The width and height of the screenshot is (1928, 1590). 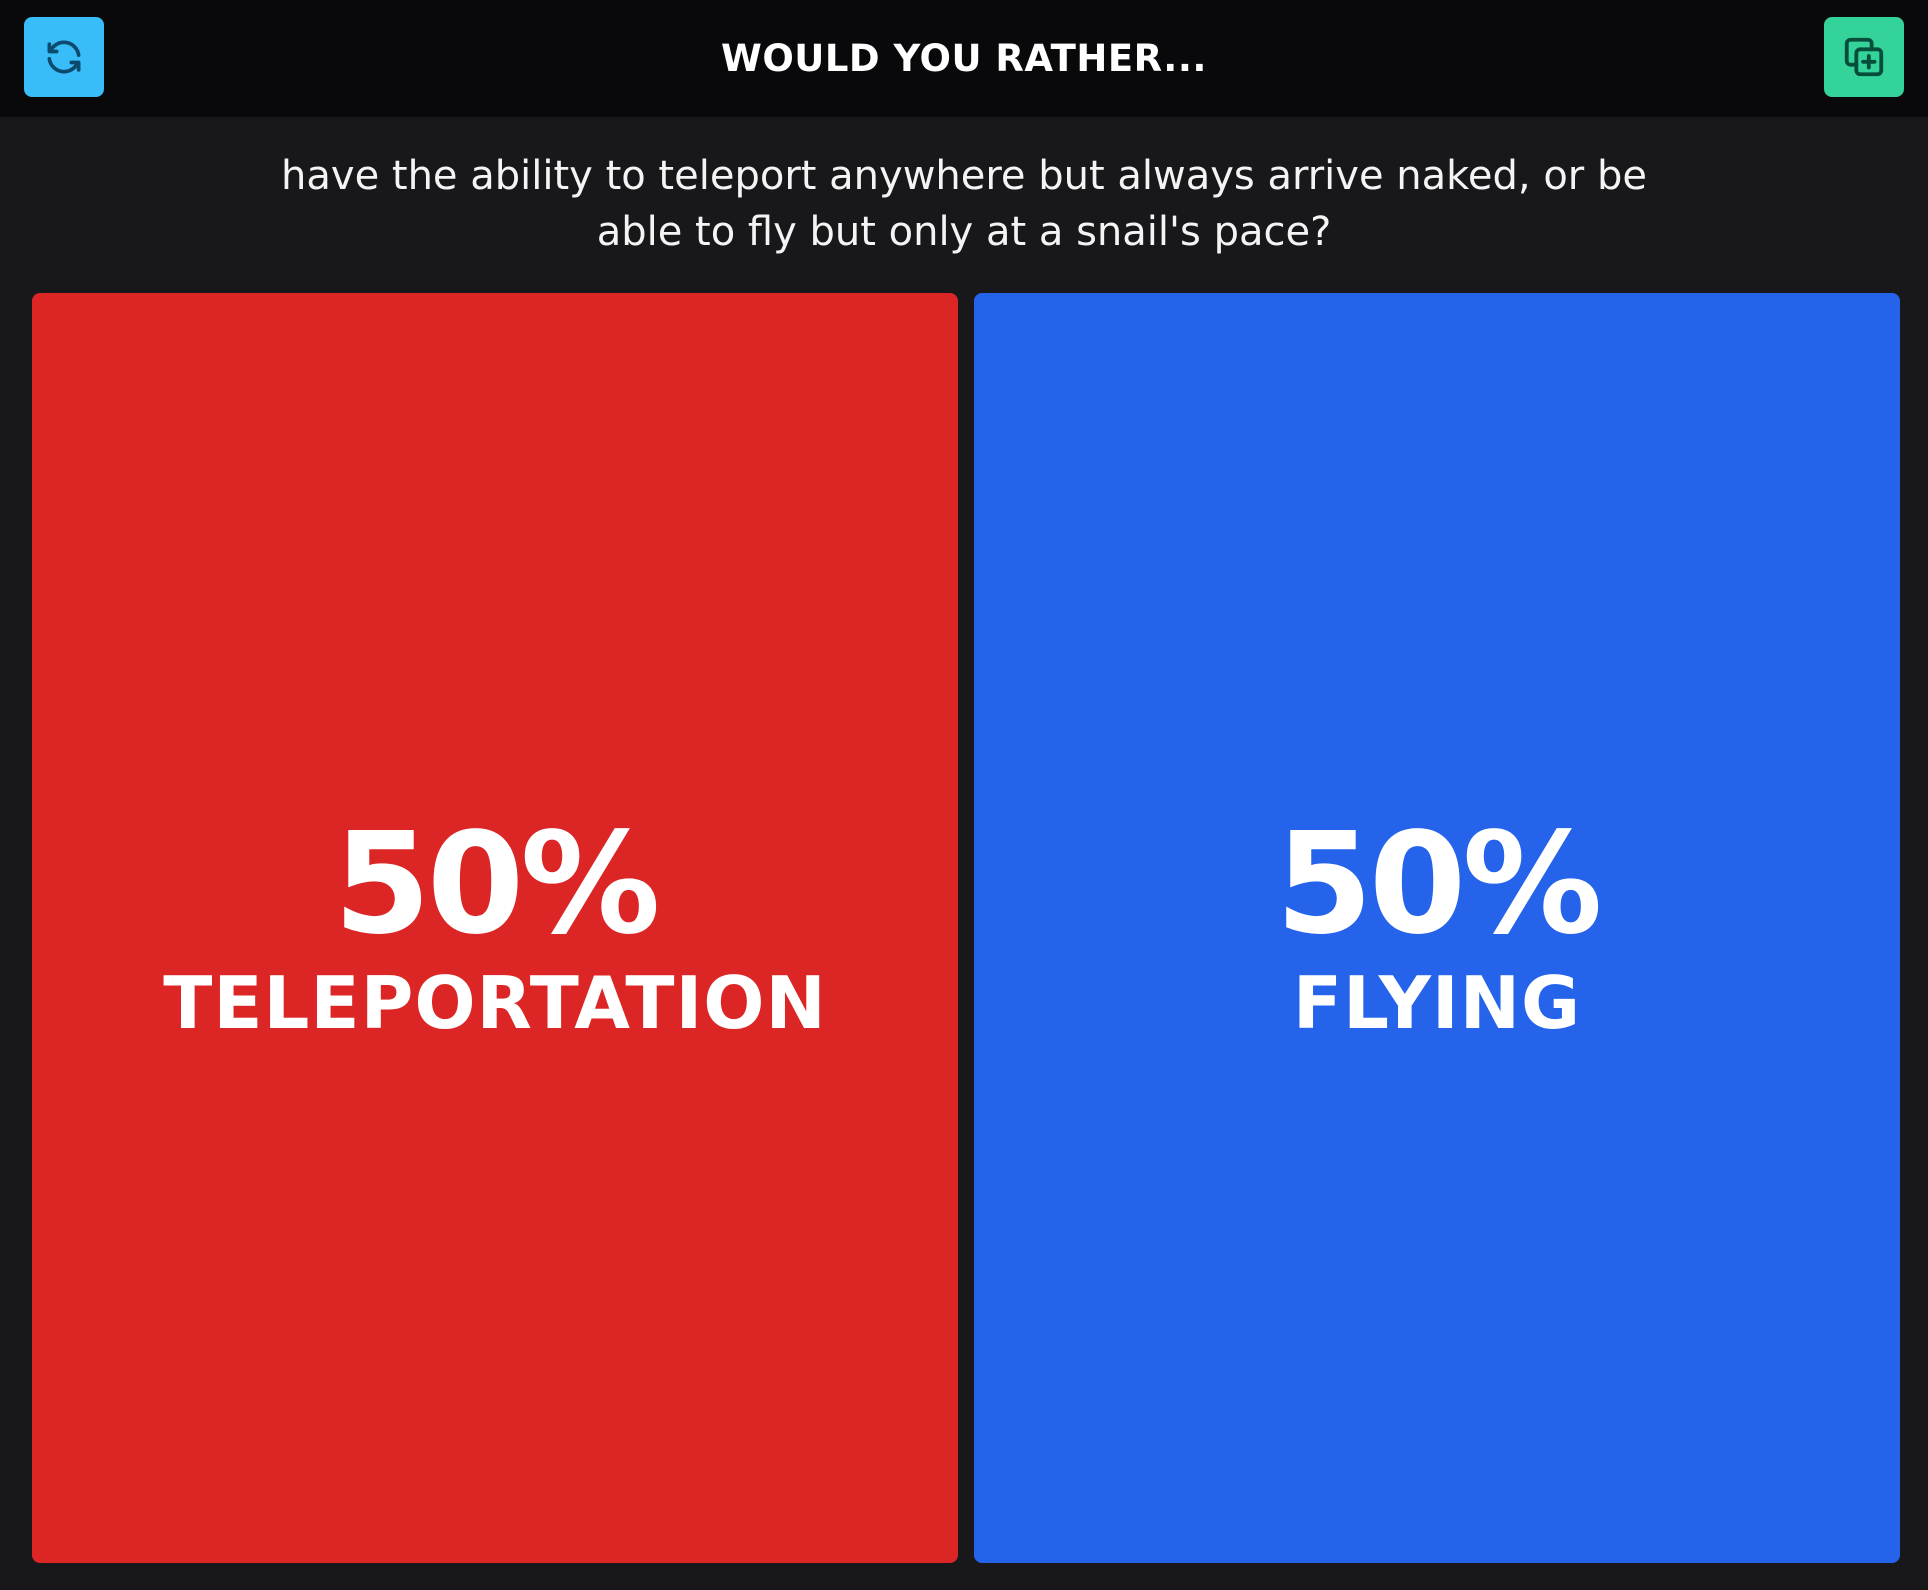 I want to click on copy-plus-icon, so click(x=1864, y=57).